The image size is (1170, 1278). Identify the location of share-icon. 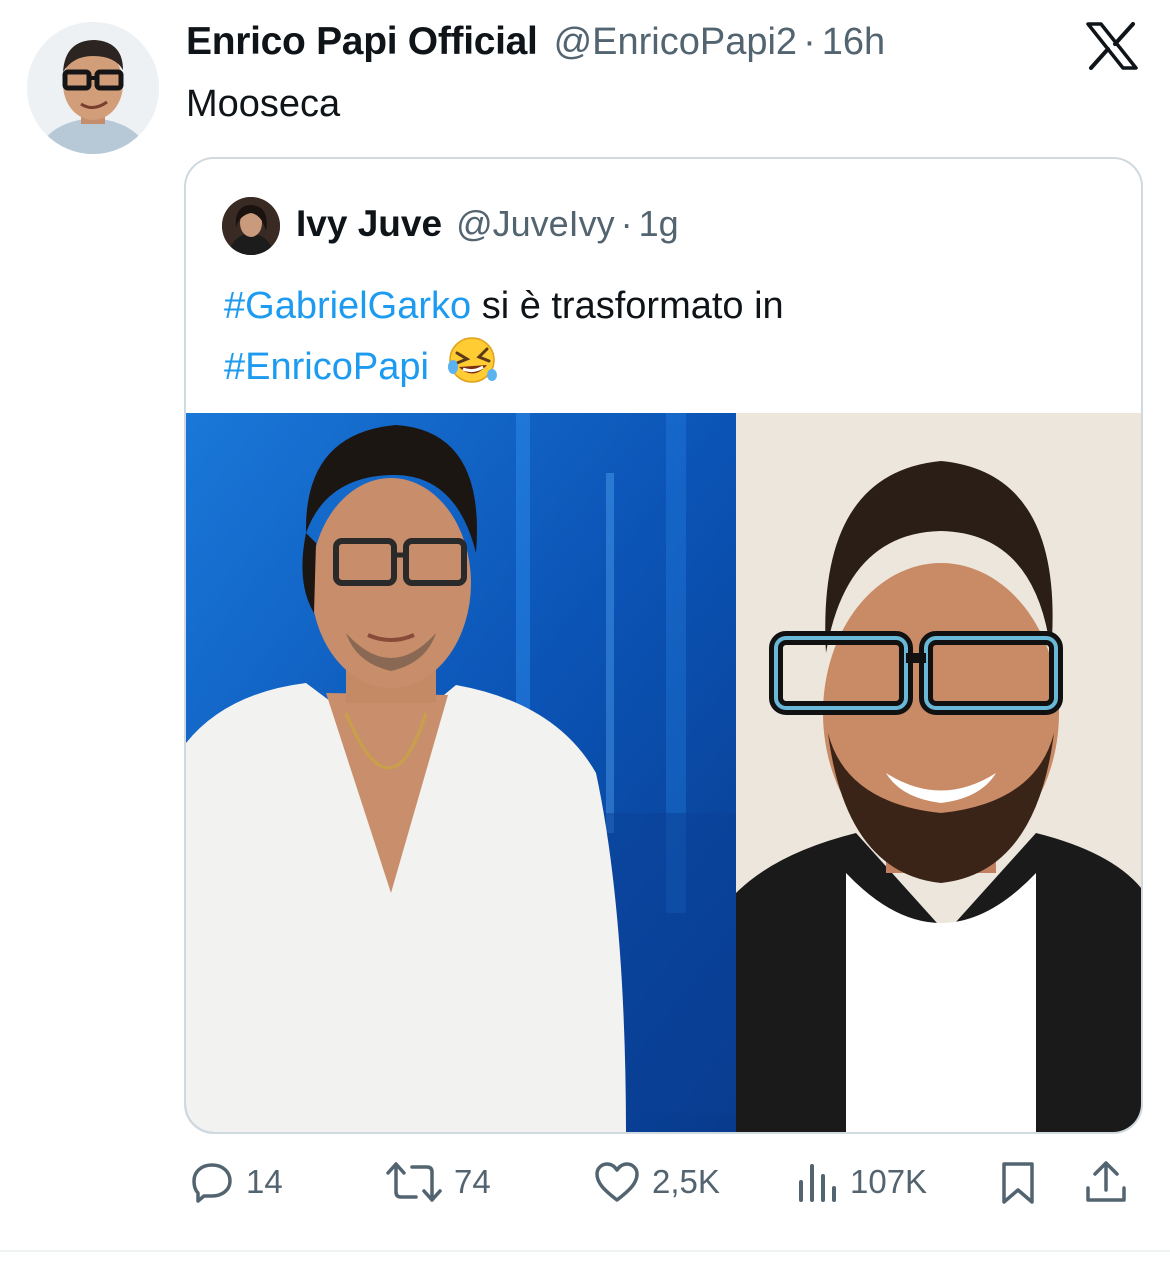
(1106, 1181).